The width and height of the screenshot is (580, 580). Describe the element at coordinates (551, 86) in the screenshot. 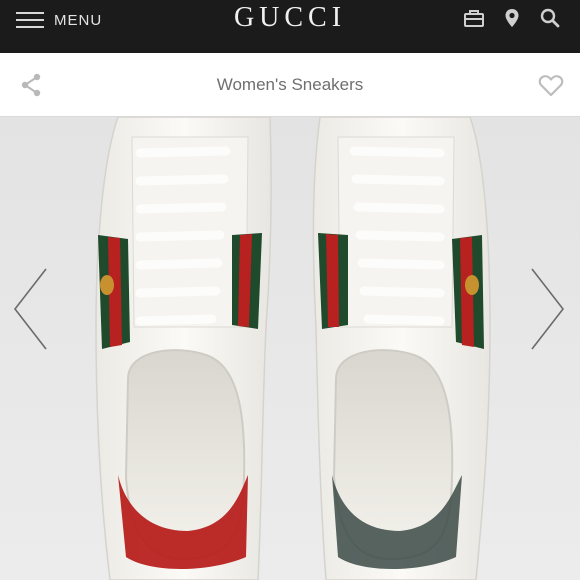

I see `heart-icon` at that location.